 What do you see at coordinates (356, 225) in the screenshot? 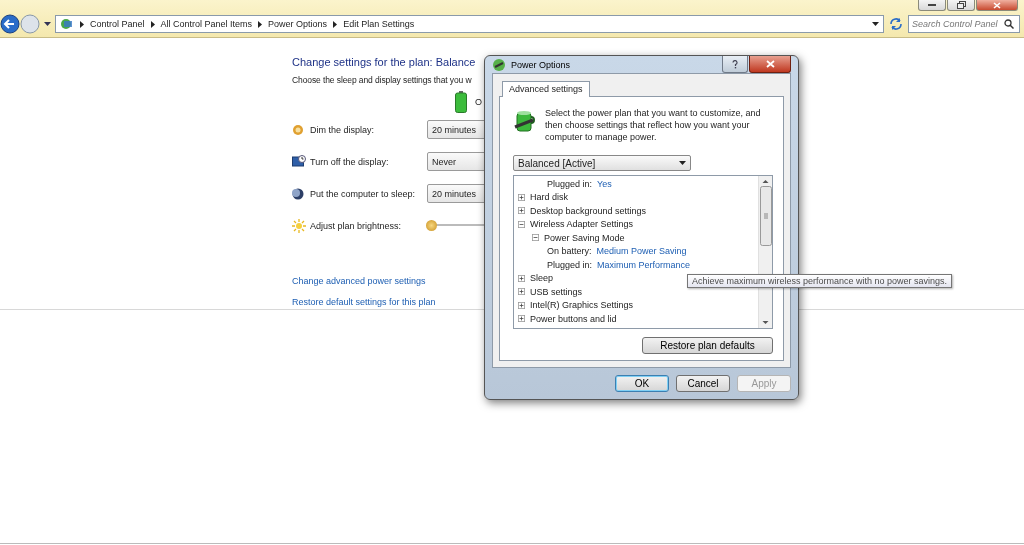
I see `setting-label: Adjust plan brightness:` at bounding box center [356, 225].